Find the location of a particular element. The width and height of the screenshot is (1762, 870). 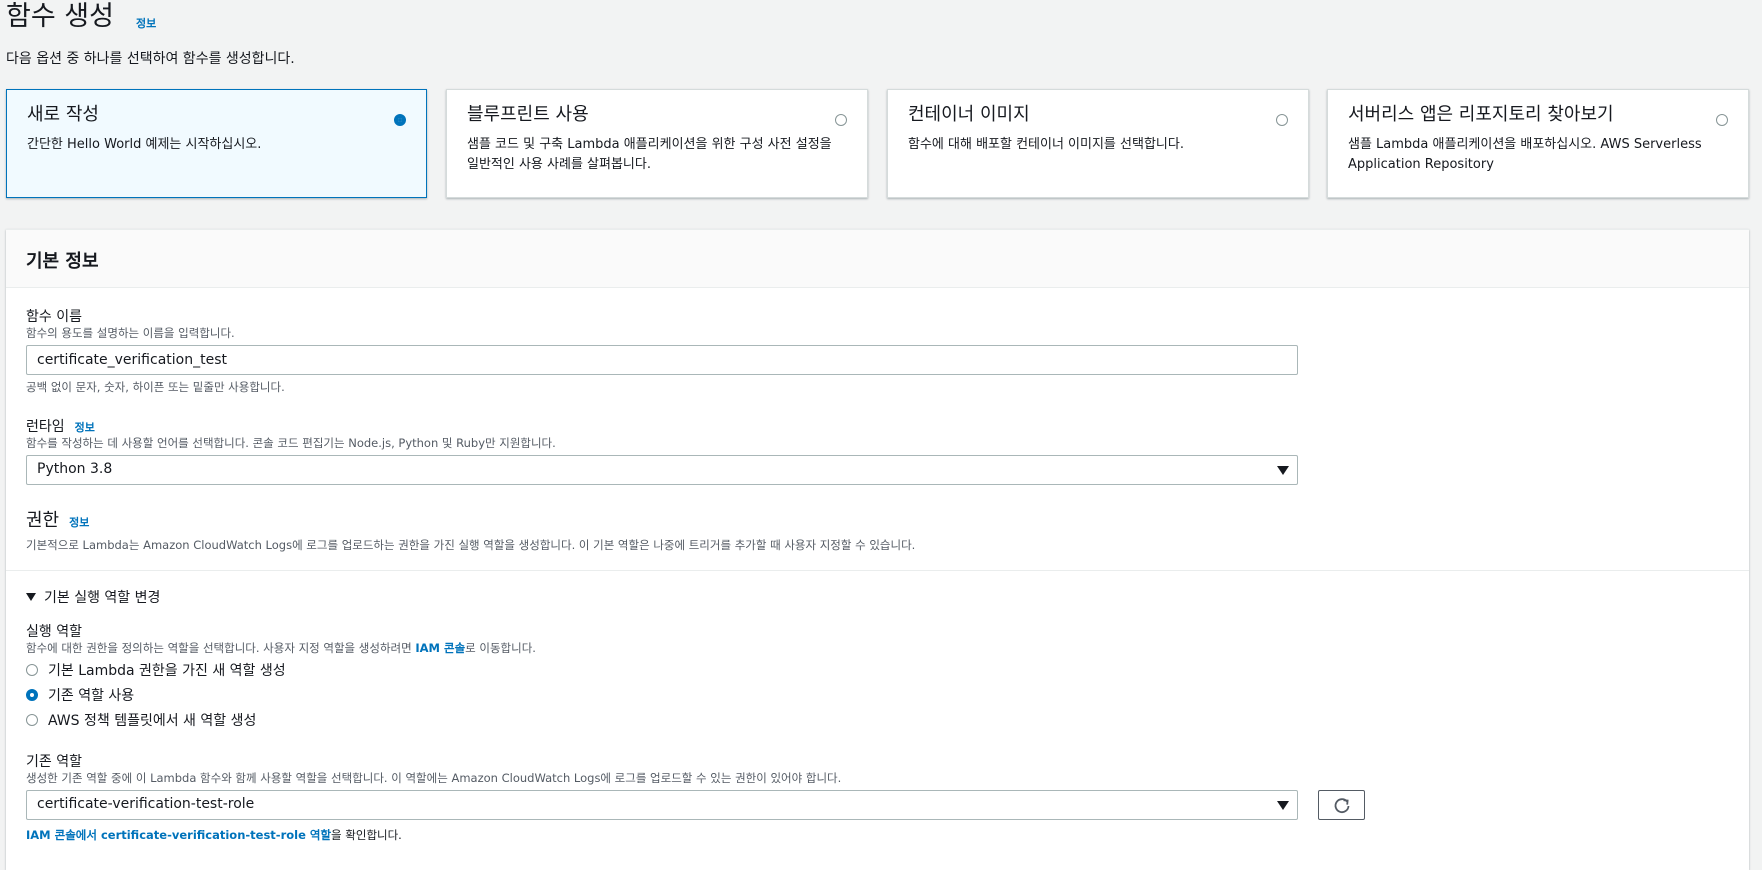

permissions-title: 권한 정보 is located at coordinates (57, 519).